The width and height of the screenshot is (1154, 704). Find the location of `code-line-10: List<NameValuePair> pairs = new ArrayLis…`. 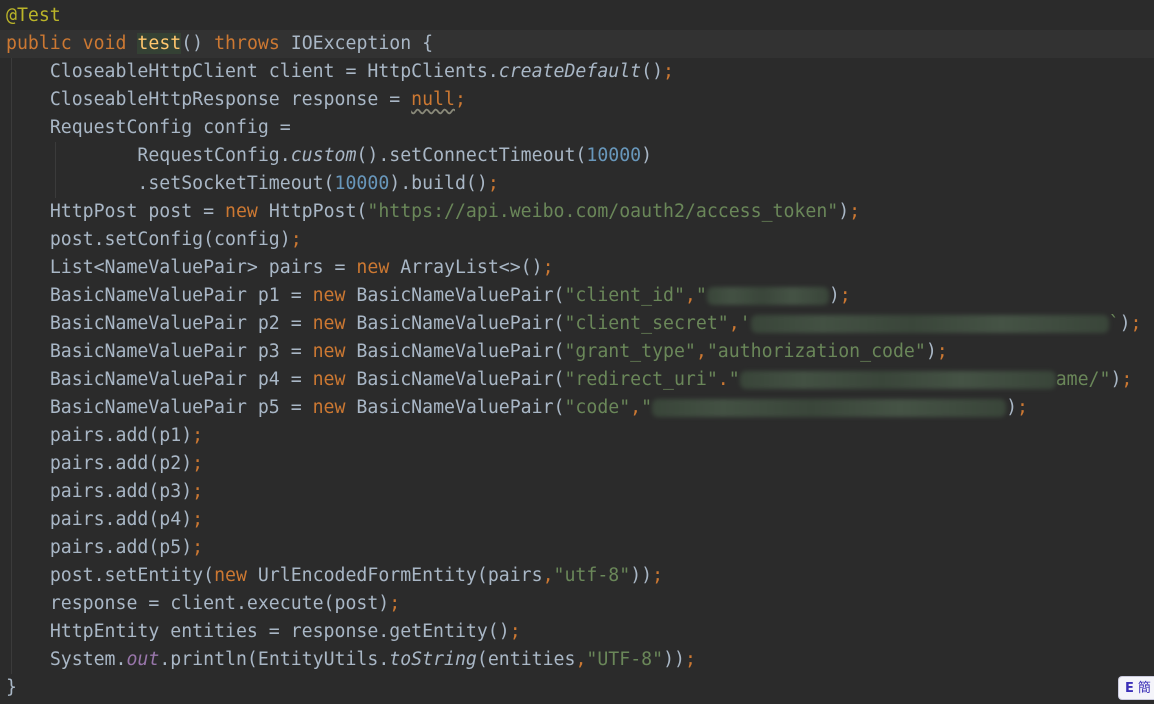

code-line-10: List<NameValuePair> pairs = new ArrayLis… is located at coordinates (280, 268).